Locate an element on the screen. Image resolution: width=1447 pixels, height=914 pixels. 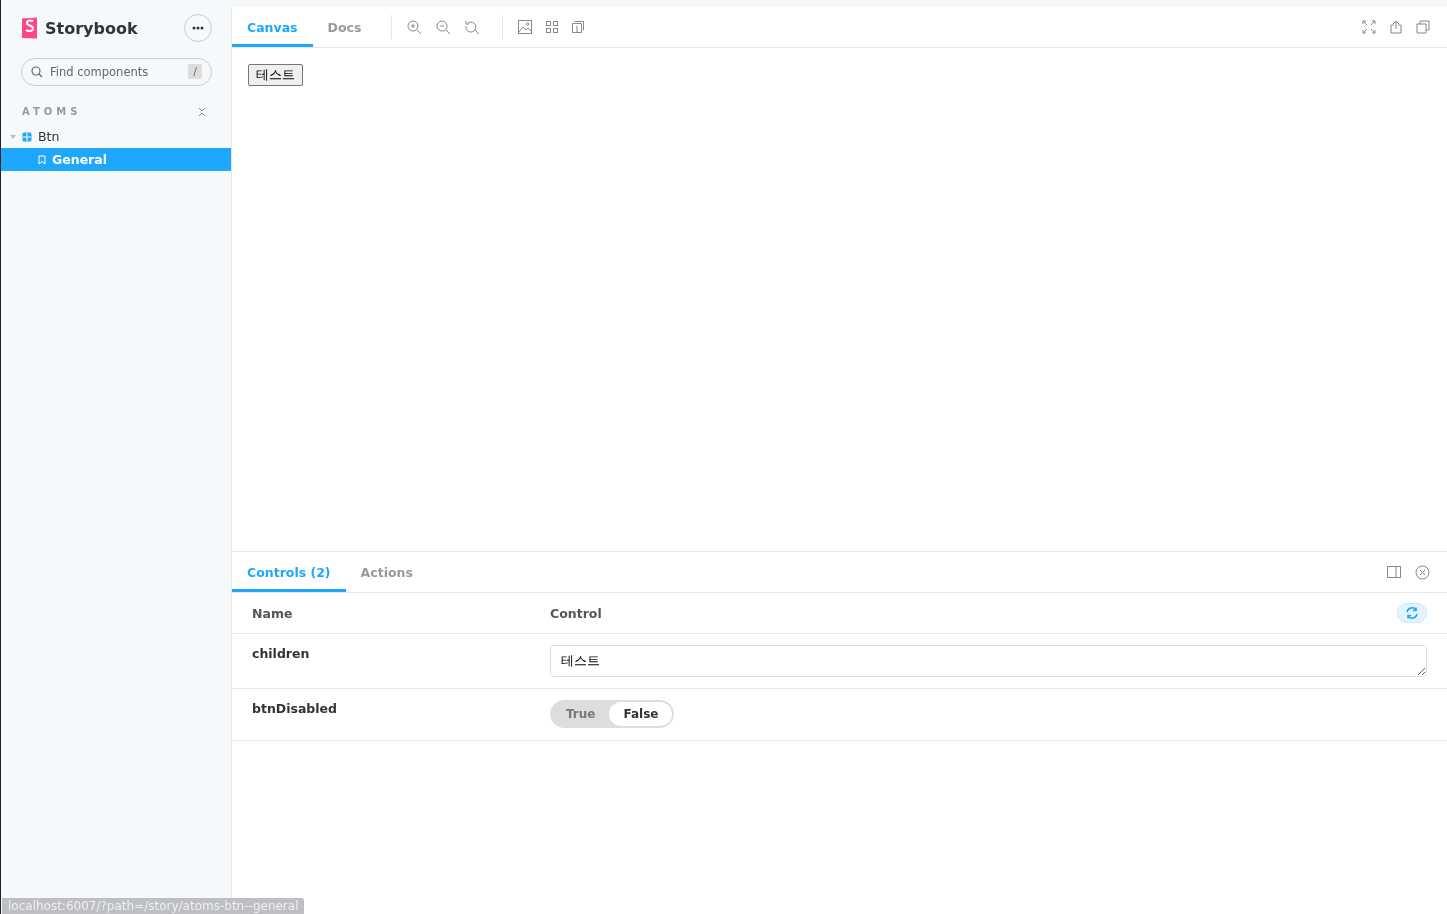
toggle-option: False is located at coordinates (641, 714).